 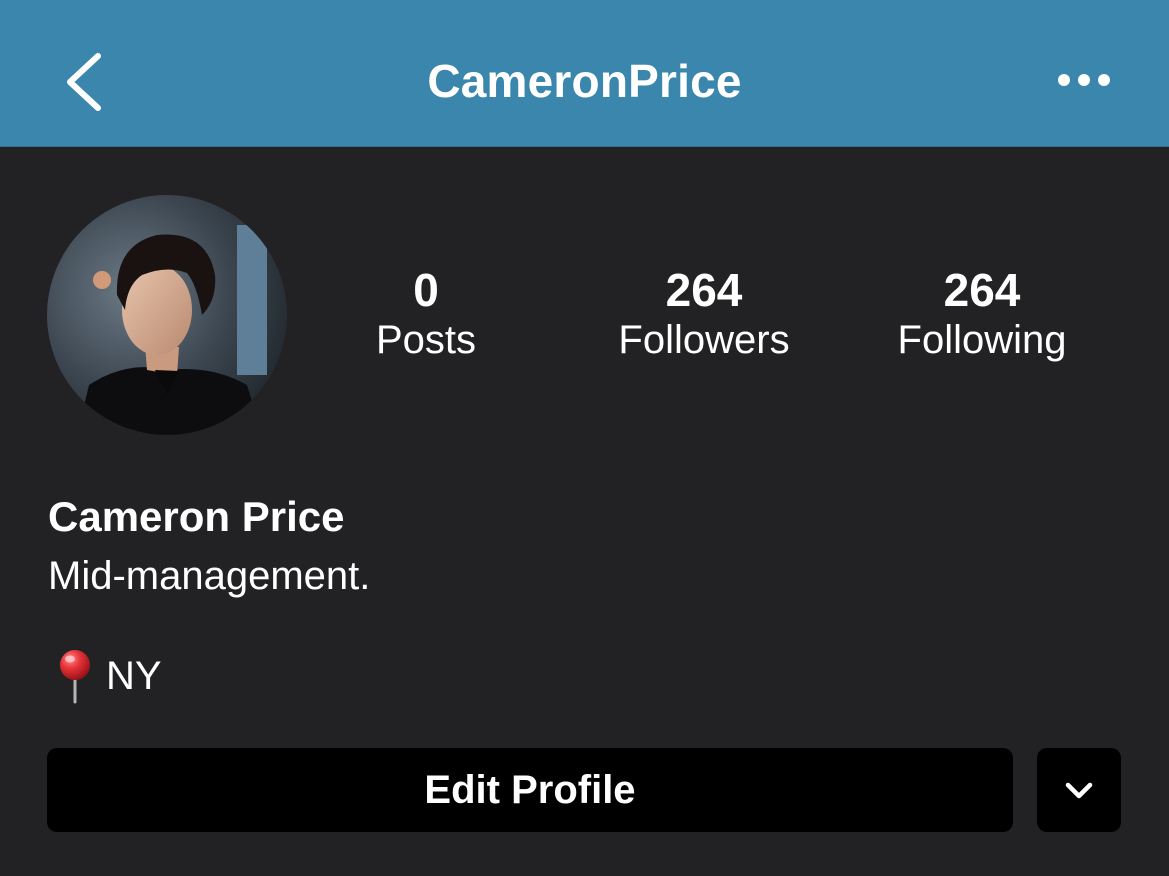 I want to click on profile-name: Cameron Price, so click(x=196, y=516).